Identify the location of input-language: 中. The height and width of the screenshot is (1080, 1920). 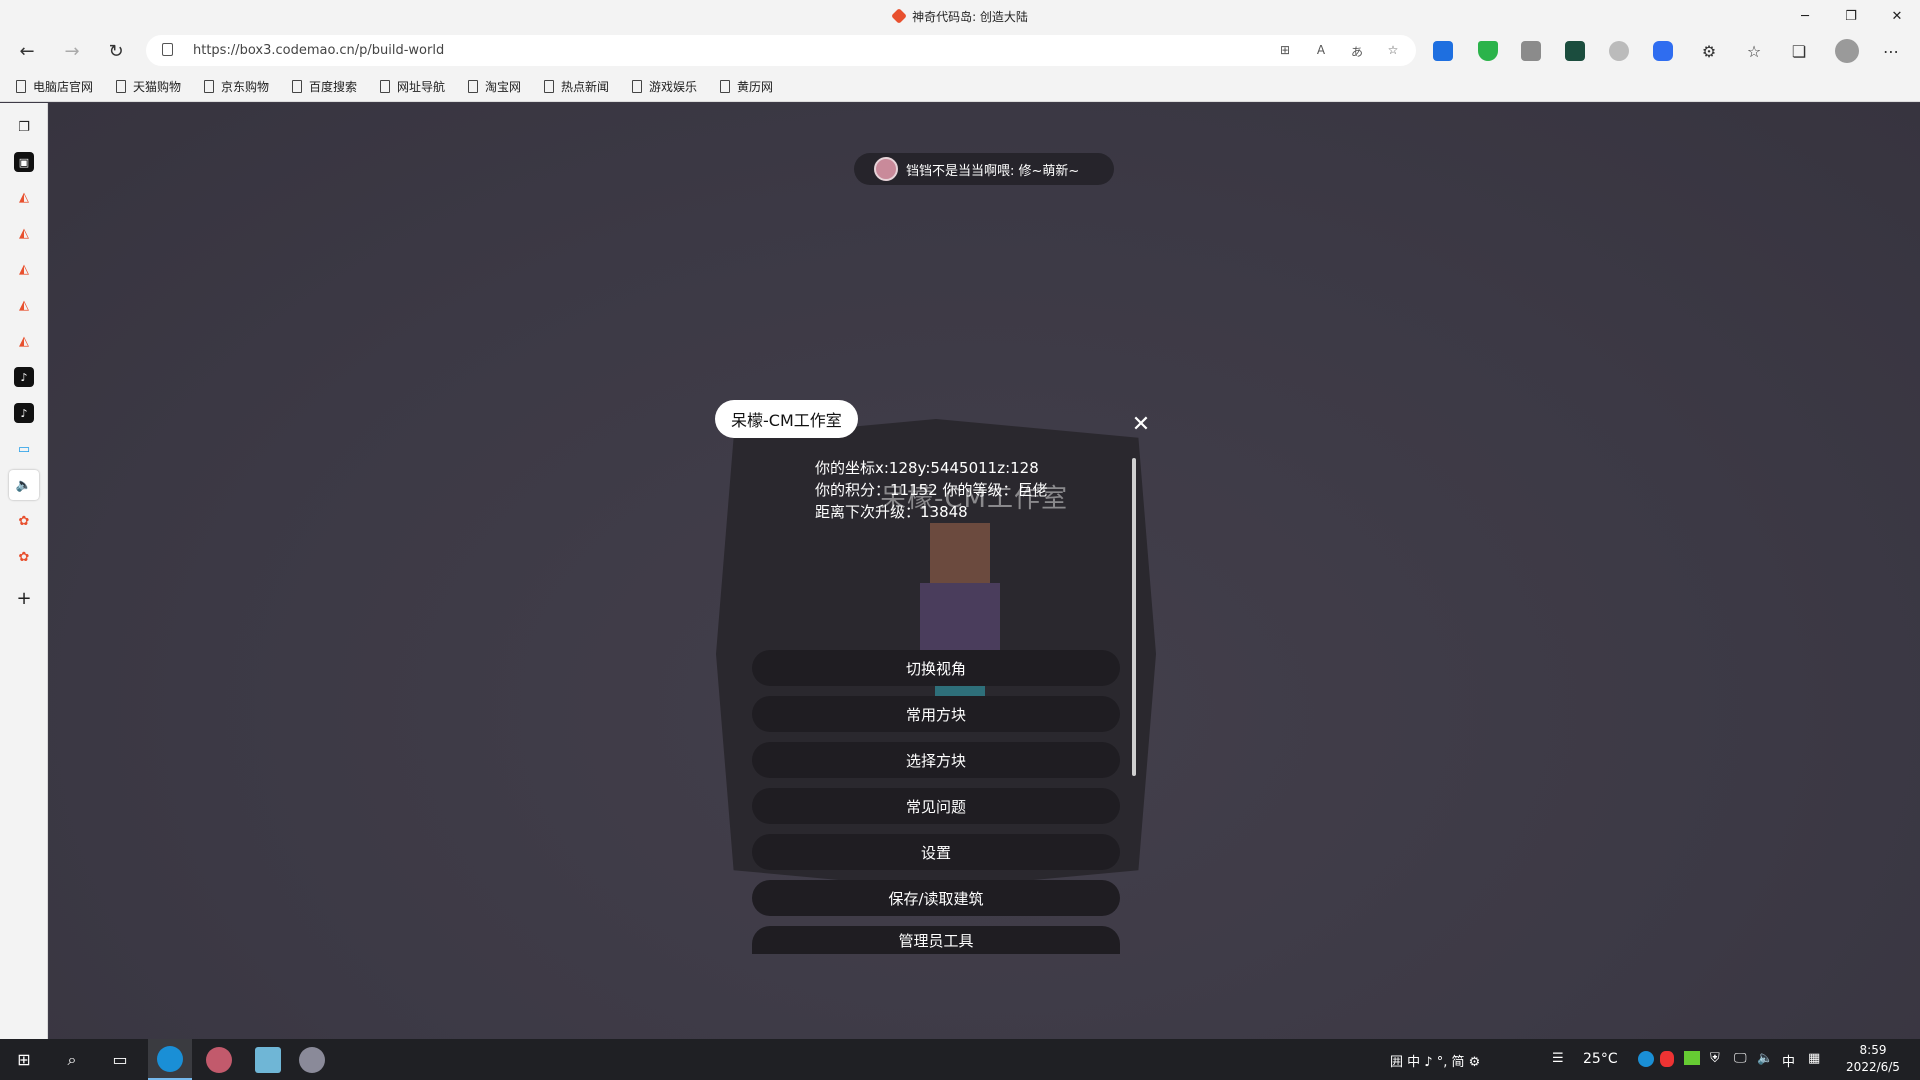
(1788, 1060).